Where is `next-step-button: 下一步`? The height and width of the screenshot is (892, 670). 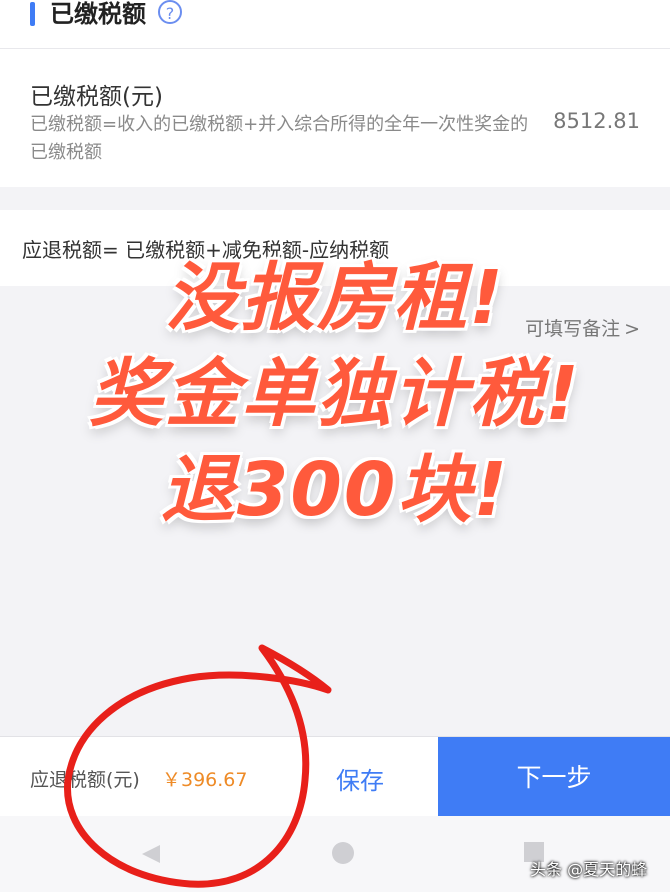
next-step-button: 下一步 is located at coordinates (554, 777).